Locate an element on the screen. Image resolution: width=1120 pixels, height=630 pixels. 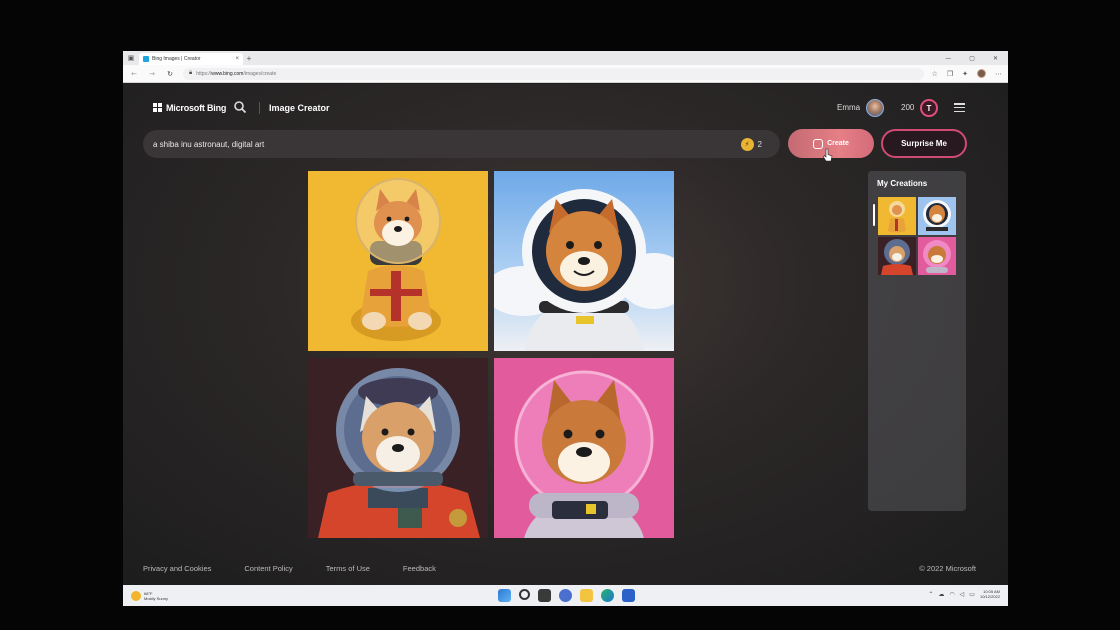
clock: 10:05 AM 10/12/2022 is located at coordinates (990, 594).